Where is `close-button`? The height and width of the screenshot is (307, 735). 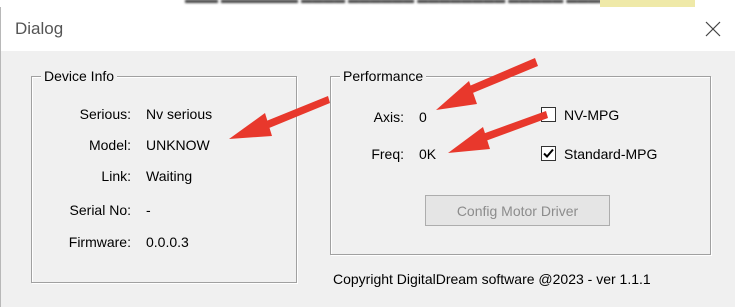
close-button is located at coordinates (712, 29).